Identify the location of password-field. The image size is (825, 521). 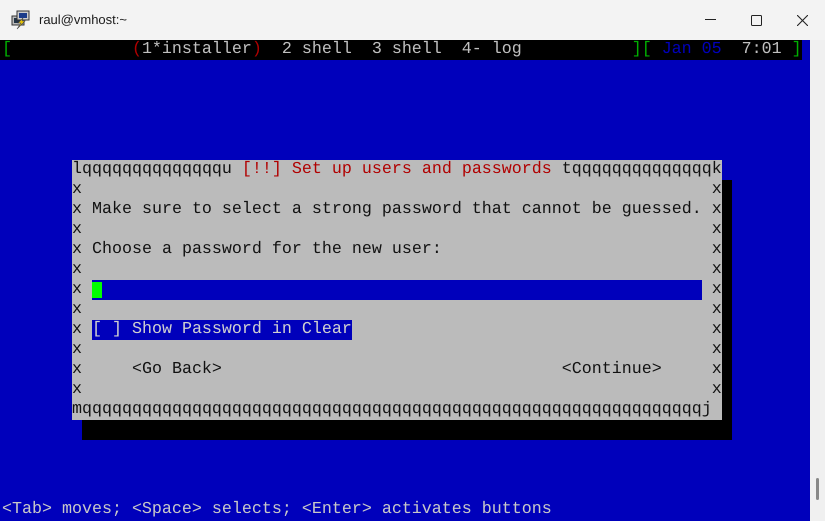
(397, 290).